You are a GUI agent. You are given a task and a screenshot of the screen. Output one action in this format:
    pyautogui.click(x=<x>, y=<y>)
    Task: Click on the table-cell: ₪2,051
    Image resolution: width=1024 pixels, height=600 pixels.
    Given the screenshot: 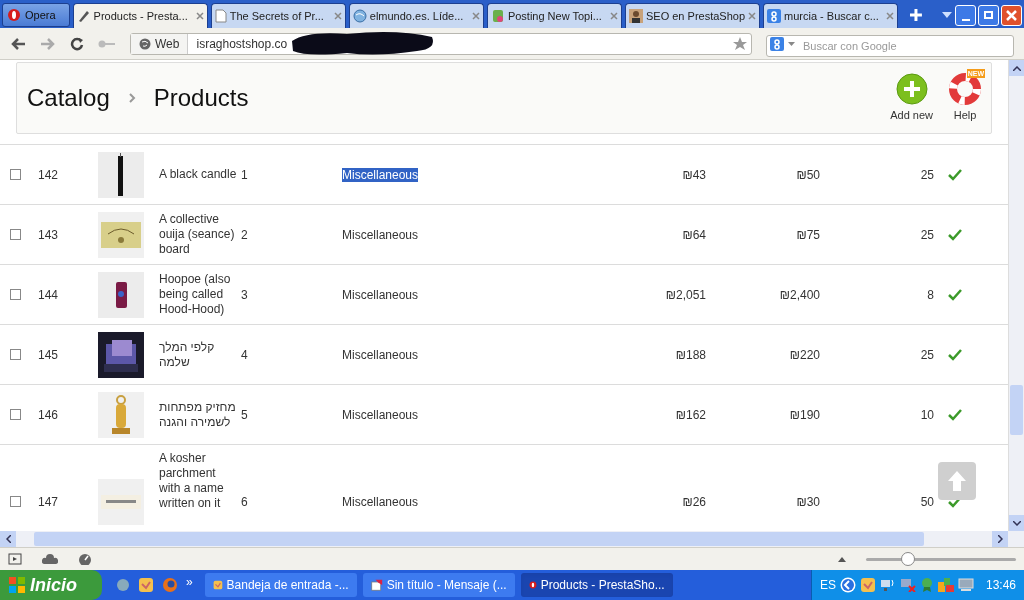 What is the action you would take?
    pyautogui.click(x=685, y=294)
    